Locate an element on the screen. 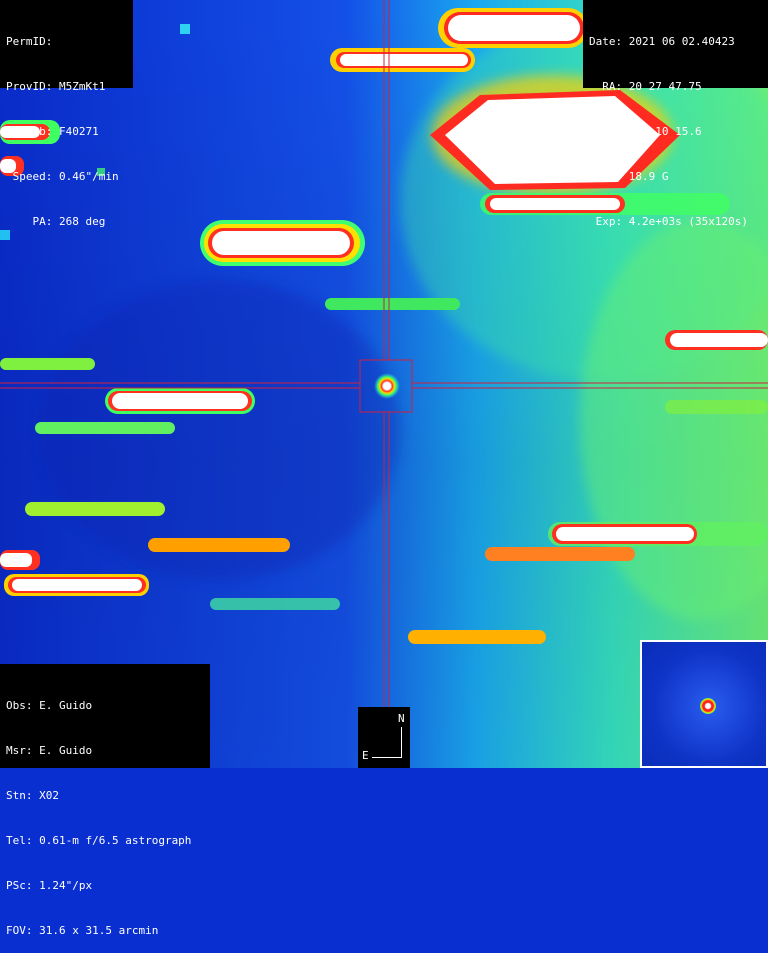  stn-label: Stn: X02 is located at coordinates (32, 795).